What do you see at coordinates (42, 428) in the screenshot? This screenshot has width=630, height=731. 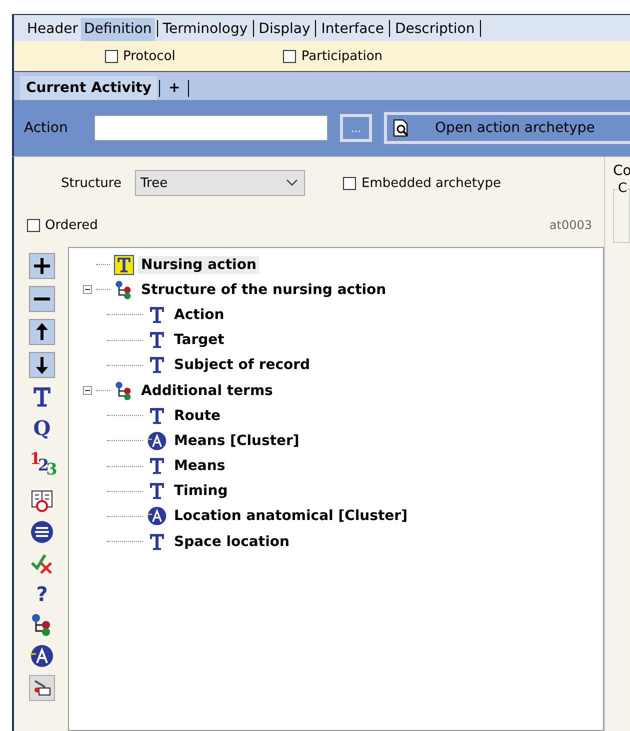 I see `quantity-icon: Q` at bounding box center [42, 428].